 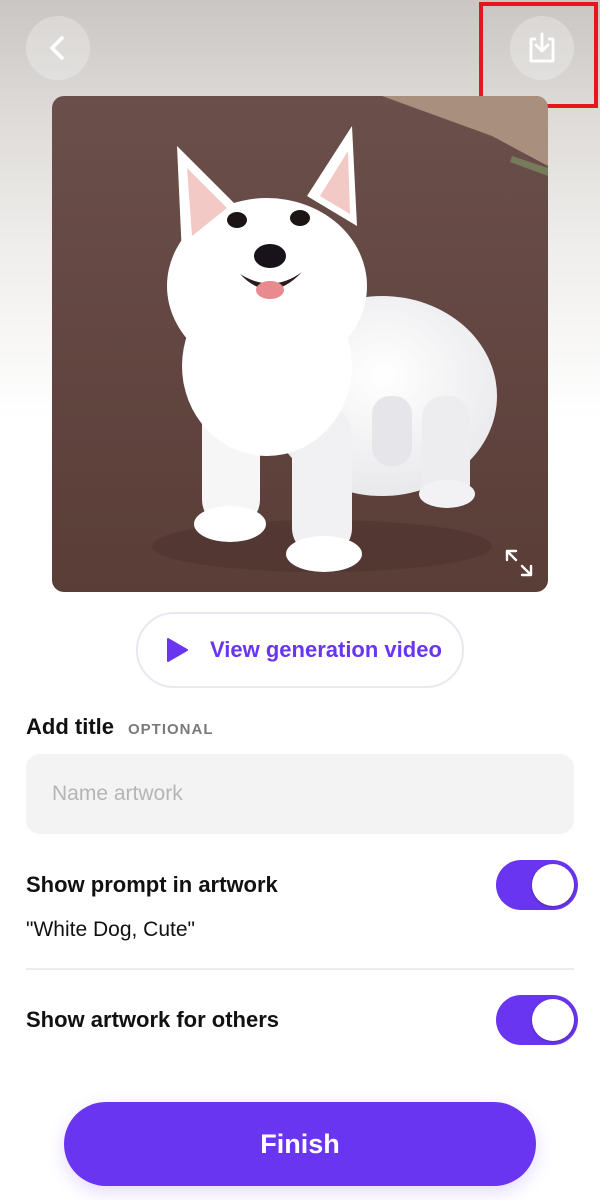 What do you see at coordinates (110, 929) in the screenshot?
I see `prompt-text: "White Dog, Cute"` at bounding box center [110, 929].